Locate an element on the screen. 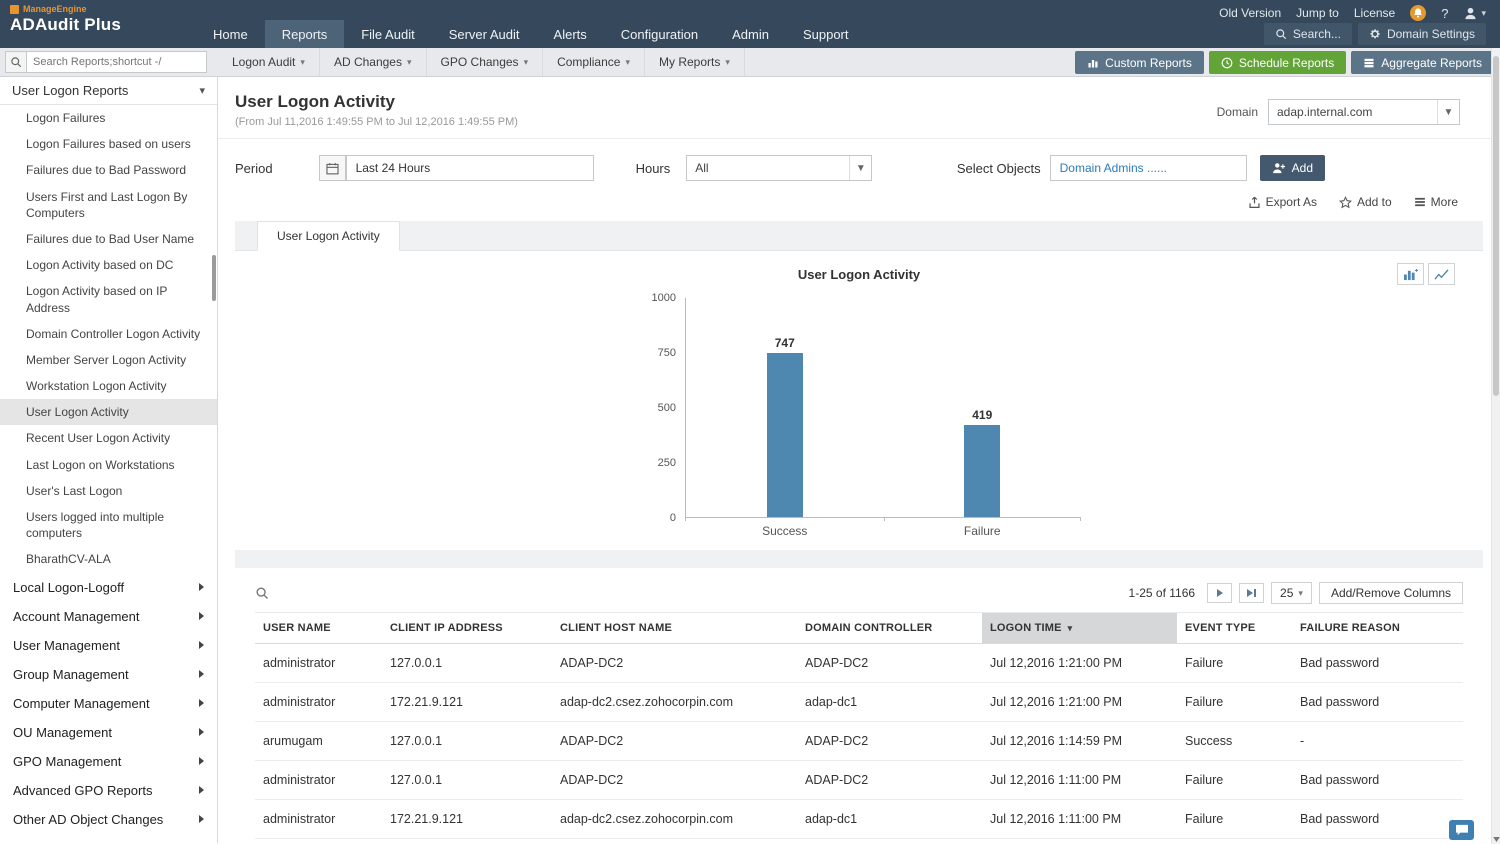 The image size is (1500, 844). page-title: User Logon Activity is located at coordinates (315, 101).